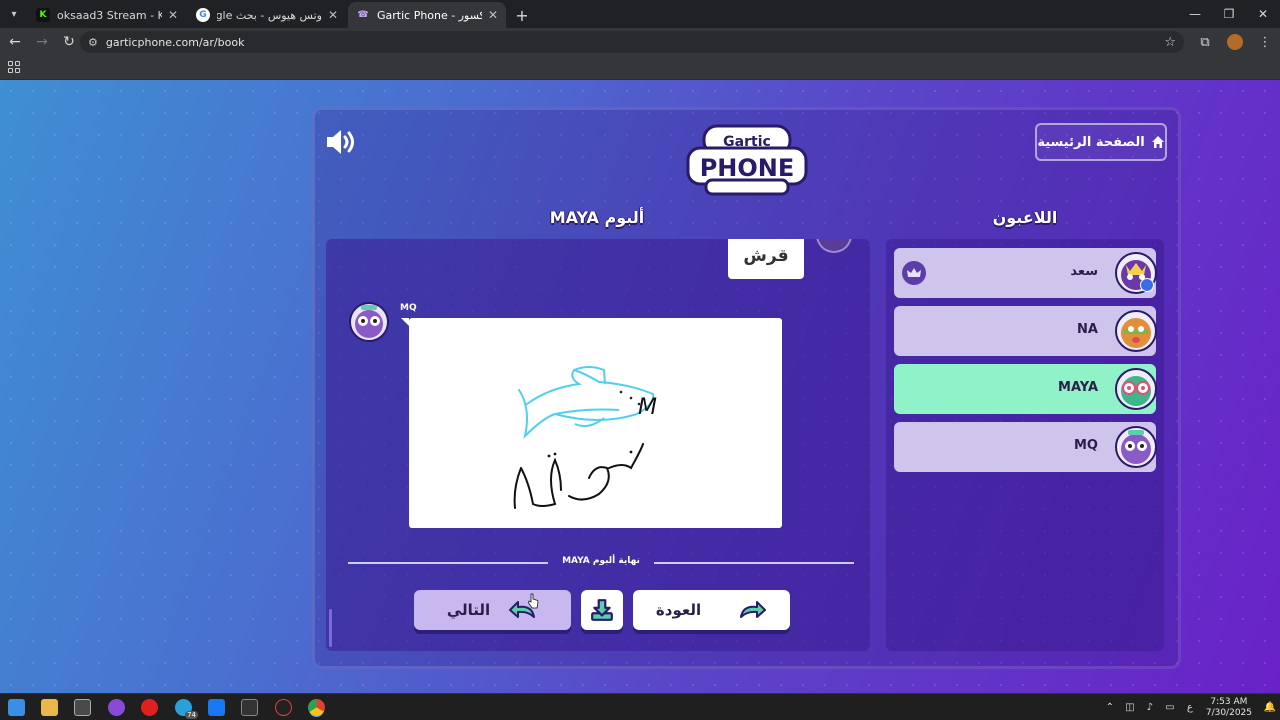 Image resolution: width=1280 pixels, height=720 pixels. What do you see at coordinates (914, 273) in the screenshot?
I see `crown-icon` at bounding box center [914, 273].